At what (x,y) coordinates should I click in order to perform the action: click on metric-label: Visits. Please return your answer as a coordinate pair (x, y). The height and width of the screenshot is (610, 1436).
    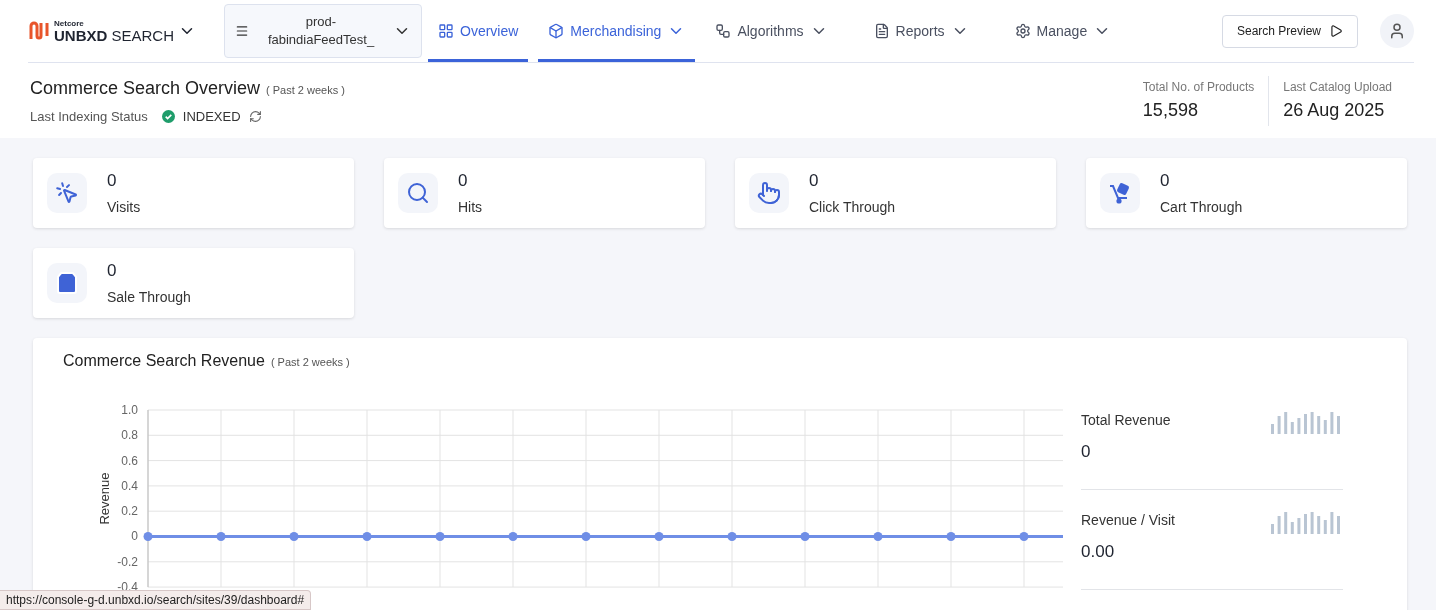
    Looking at the image, I should click on (124, 207).